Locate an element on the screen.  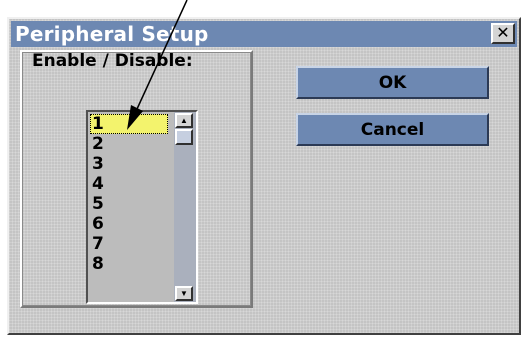
window-title: Peripheral Setup is located at coordinates (112, 34).